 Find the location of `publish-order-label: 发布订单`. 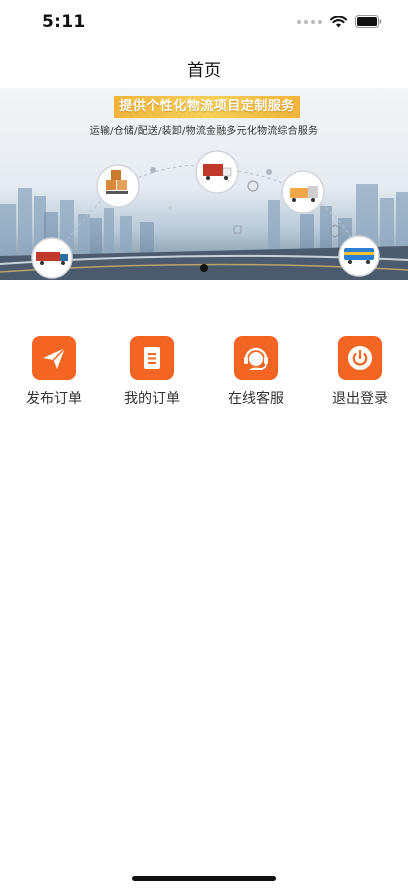

publish-order-label: 发布订单 is located at coordinates (54, 399).